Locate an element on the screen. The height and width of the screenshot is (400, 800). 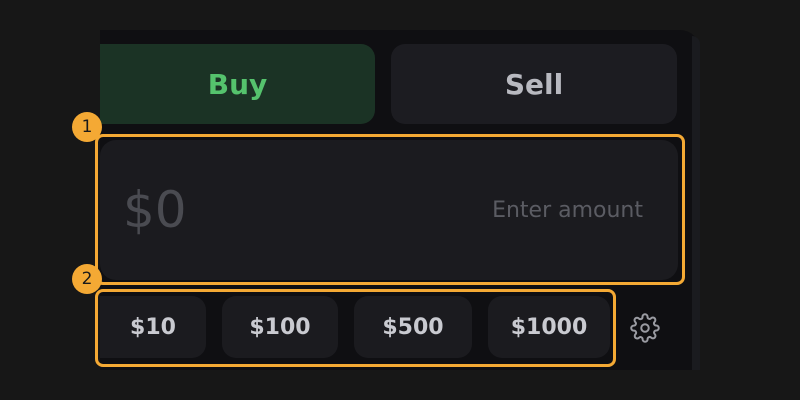
gear-icon is located at coordinates (645, 328).